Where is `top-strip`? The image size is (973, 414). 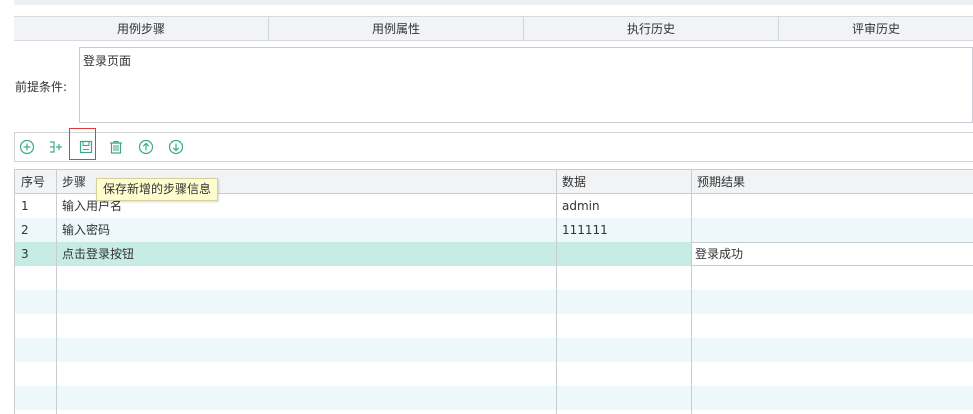 top-strip is located at coordinates (493, 2).